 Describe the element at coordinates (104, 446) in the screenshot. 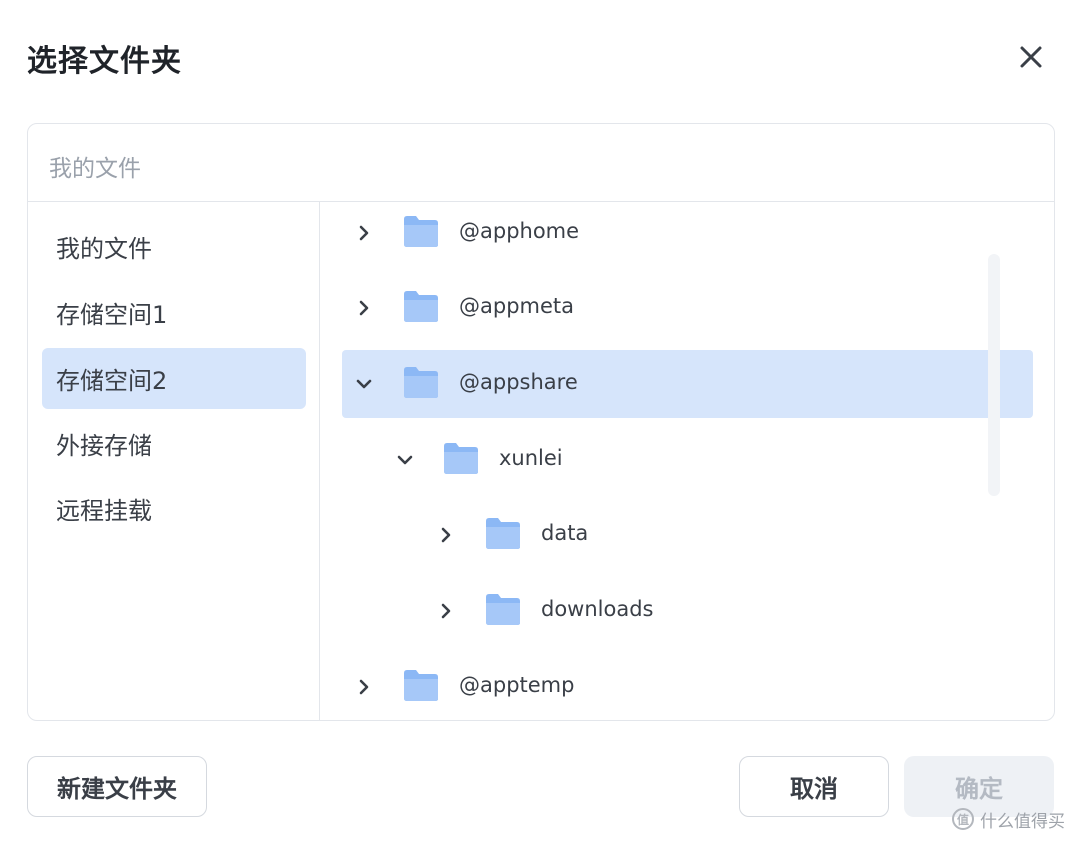

I see `sidebar-item-label: 外接存储` at that location.